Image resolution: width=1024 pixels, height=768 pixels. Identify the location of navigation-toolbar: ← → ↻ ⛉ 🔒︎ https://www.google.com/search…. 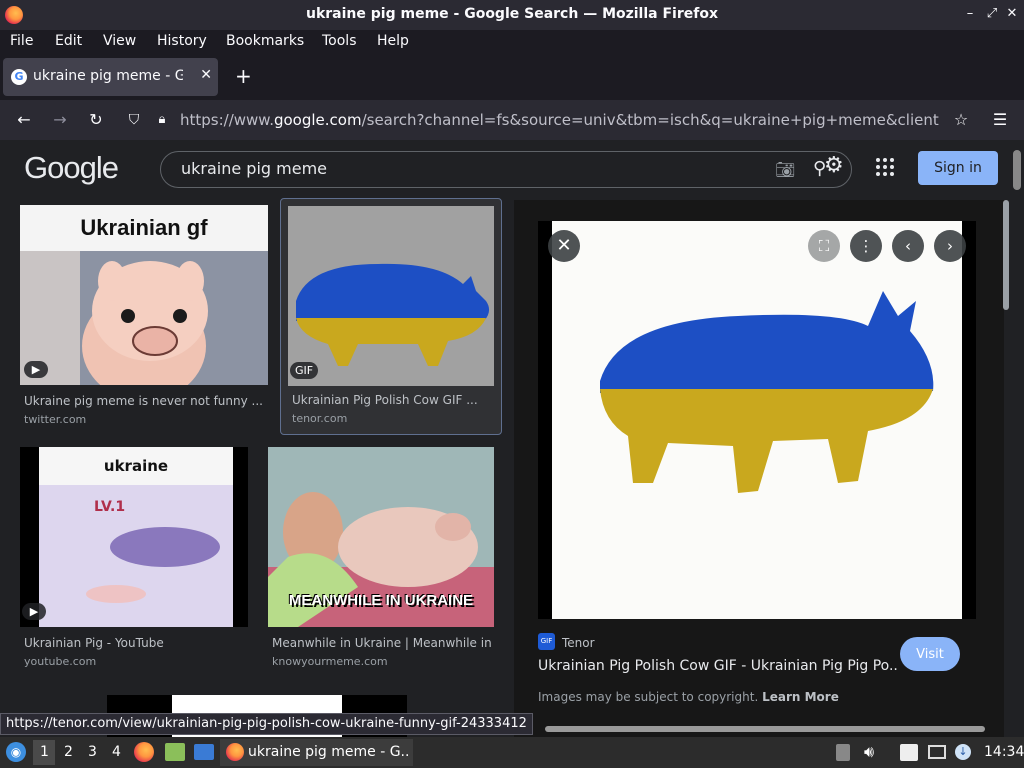
(512, 120).